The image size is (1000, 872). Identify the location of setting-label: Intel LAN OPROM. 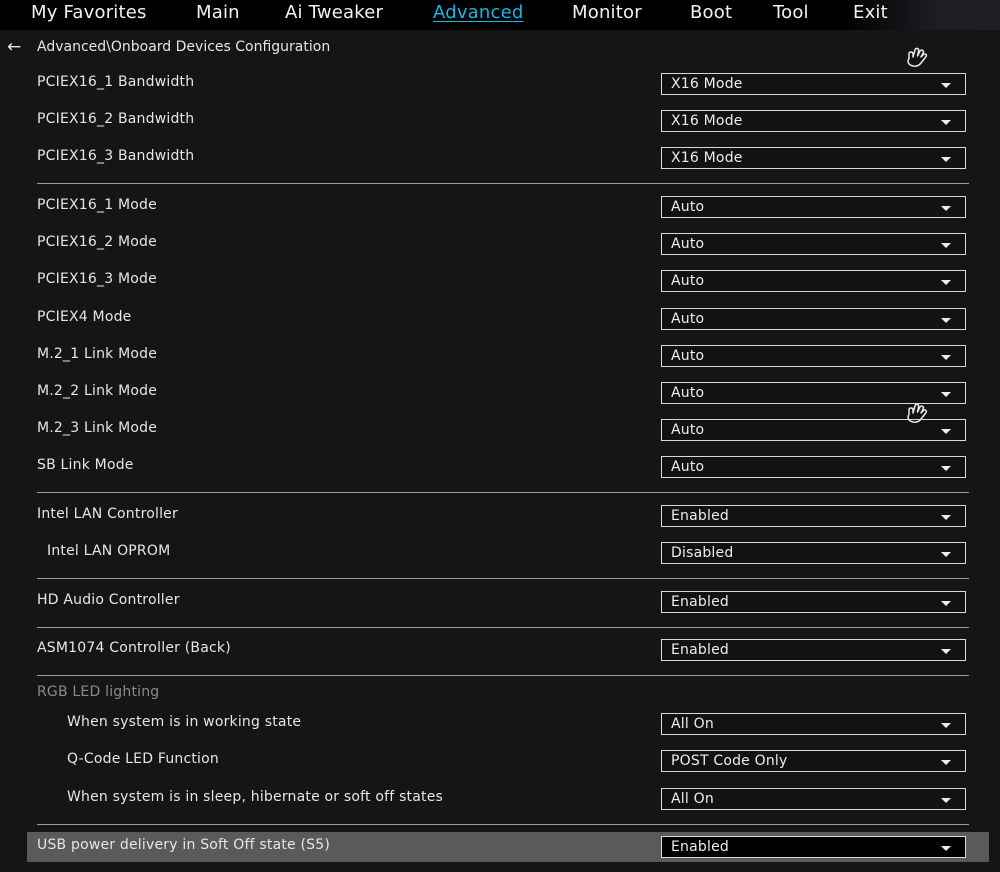
(109, 551).